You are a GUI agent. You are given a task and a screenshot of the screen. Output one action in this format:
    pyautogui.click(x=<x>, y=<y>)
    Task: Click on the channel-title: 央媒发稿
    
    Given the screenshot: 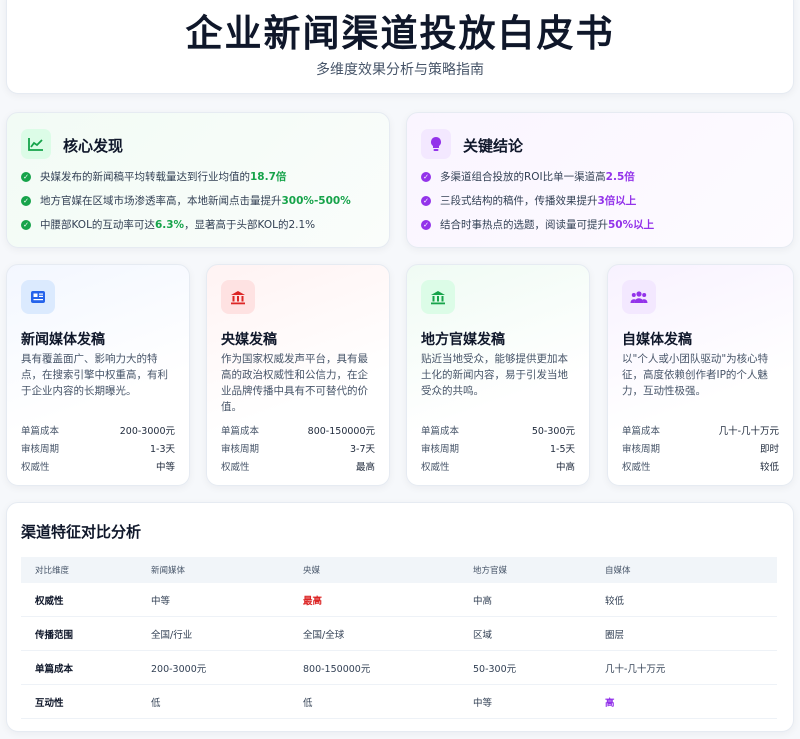 What is the action you would take?
    pyautogui.click(x=249, y=340)
    